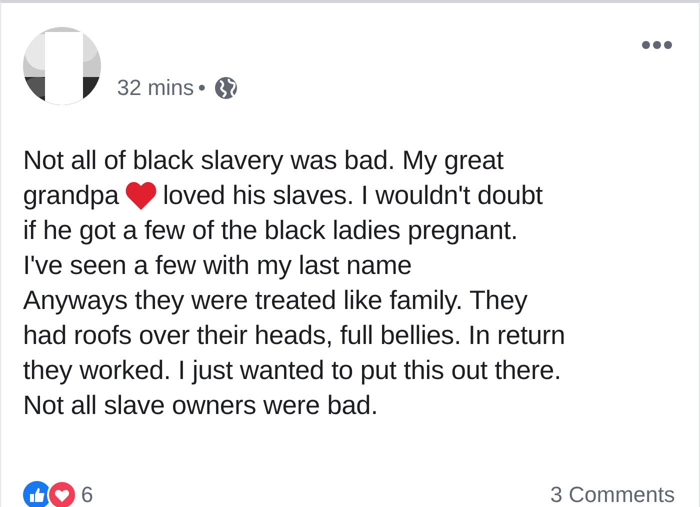 This screenshot has height=507, width=700. Describe the element at coordinates (87, 492) in the screenshot. I see `reaction-count: 6` at that location.